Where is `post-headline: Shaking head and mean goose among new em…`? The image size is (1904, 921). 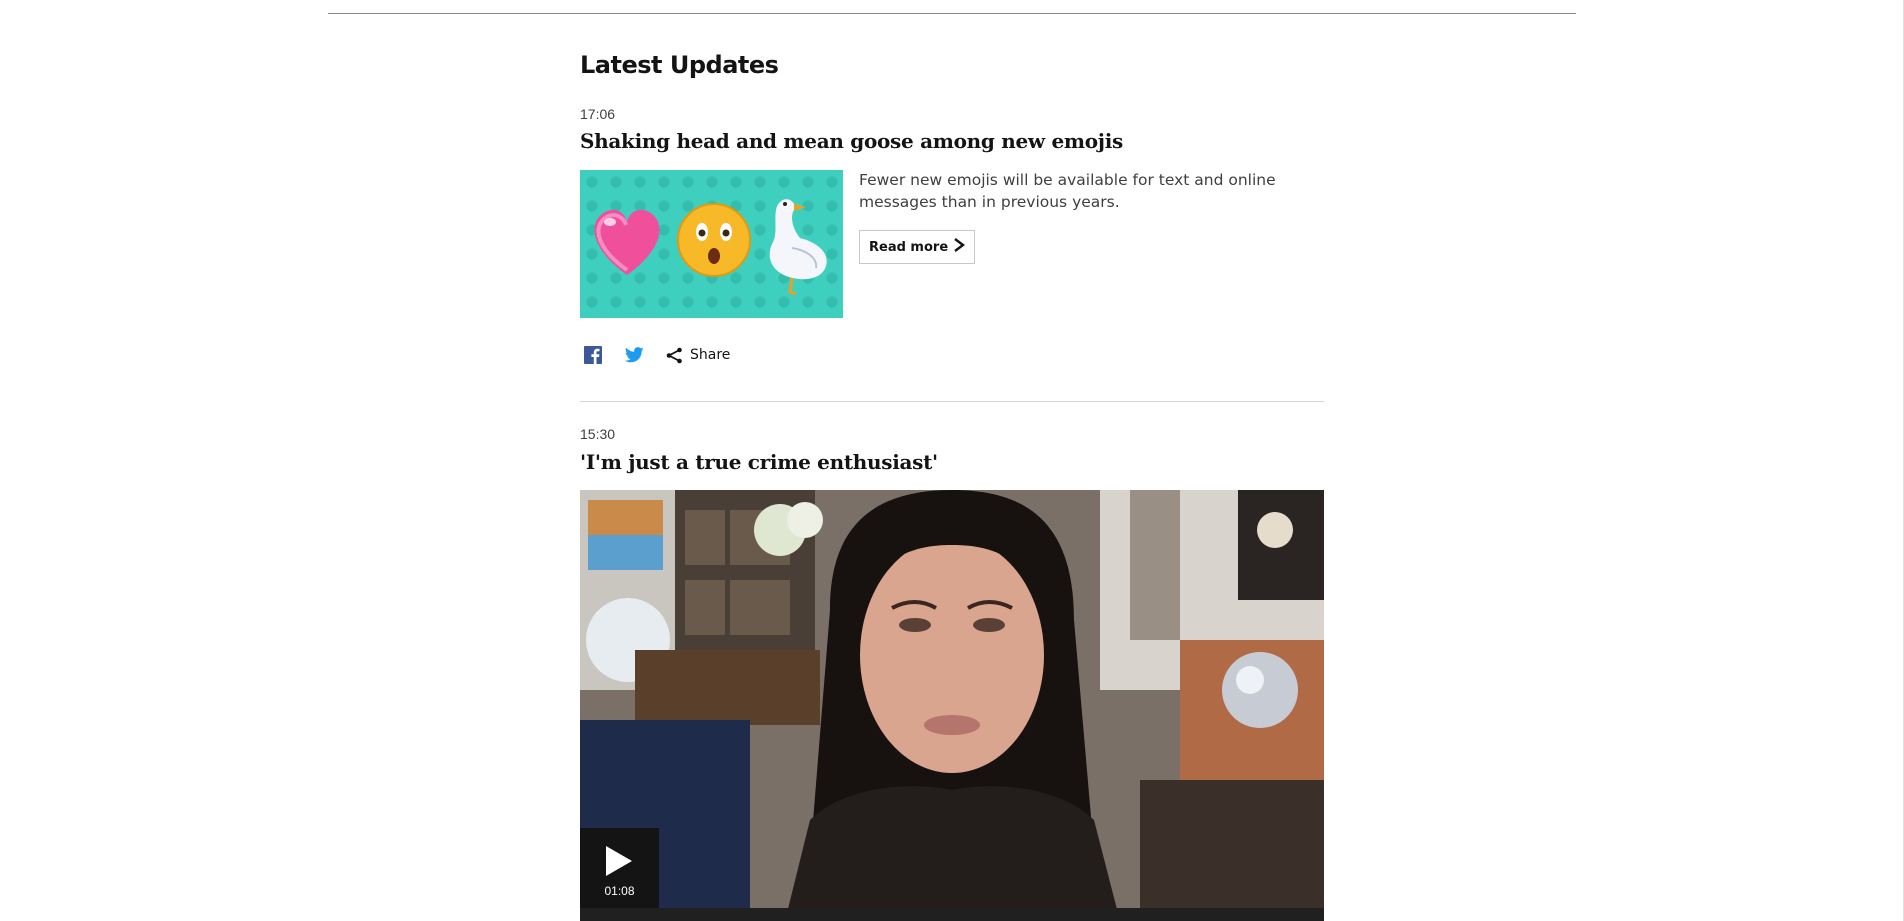 post-headline: Shaking head and mean goose among new em… is located at coordinates (851, 141).